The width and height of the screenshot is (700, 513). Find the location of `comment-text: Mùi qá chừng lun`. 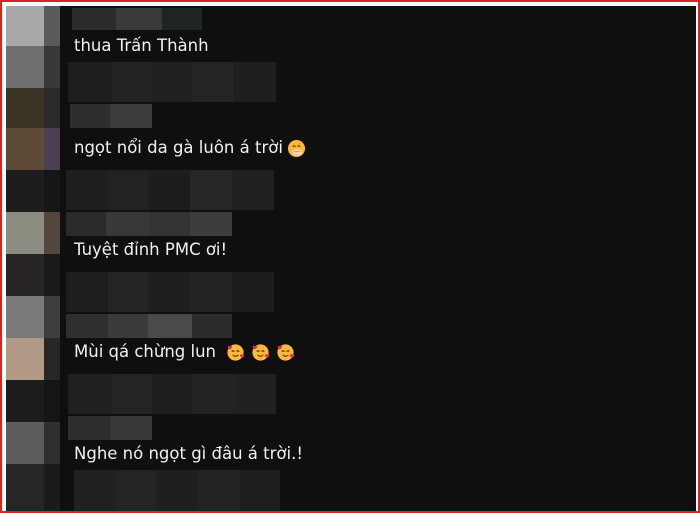

comment-text: Mùi qá chừng lun is located at coordinates (145, 351).